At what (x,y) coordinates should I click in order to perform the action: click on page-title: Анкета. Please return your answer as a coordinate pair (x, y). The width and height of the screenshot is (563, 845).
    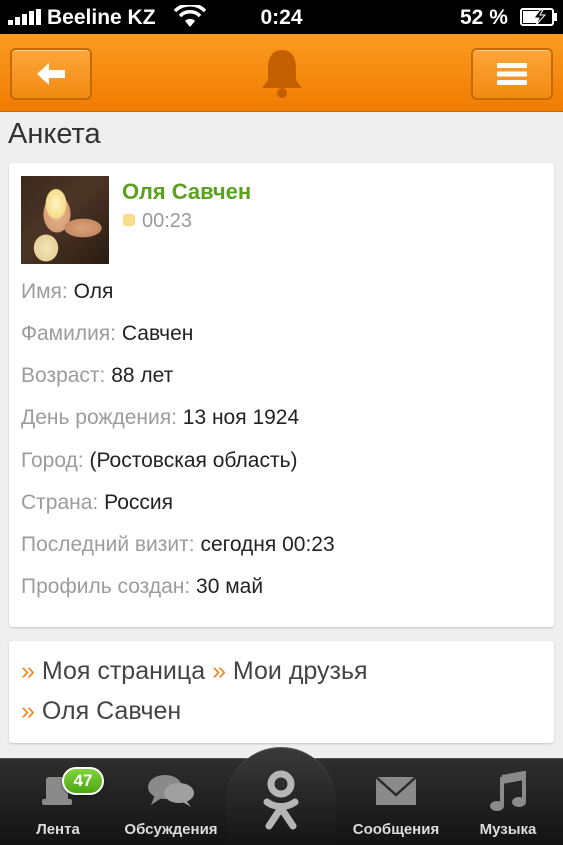
    Looking at the image, I should click on (54, 134).